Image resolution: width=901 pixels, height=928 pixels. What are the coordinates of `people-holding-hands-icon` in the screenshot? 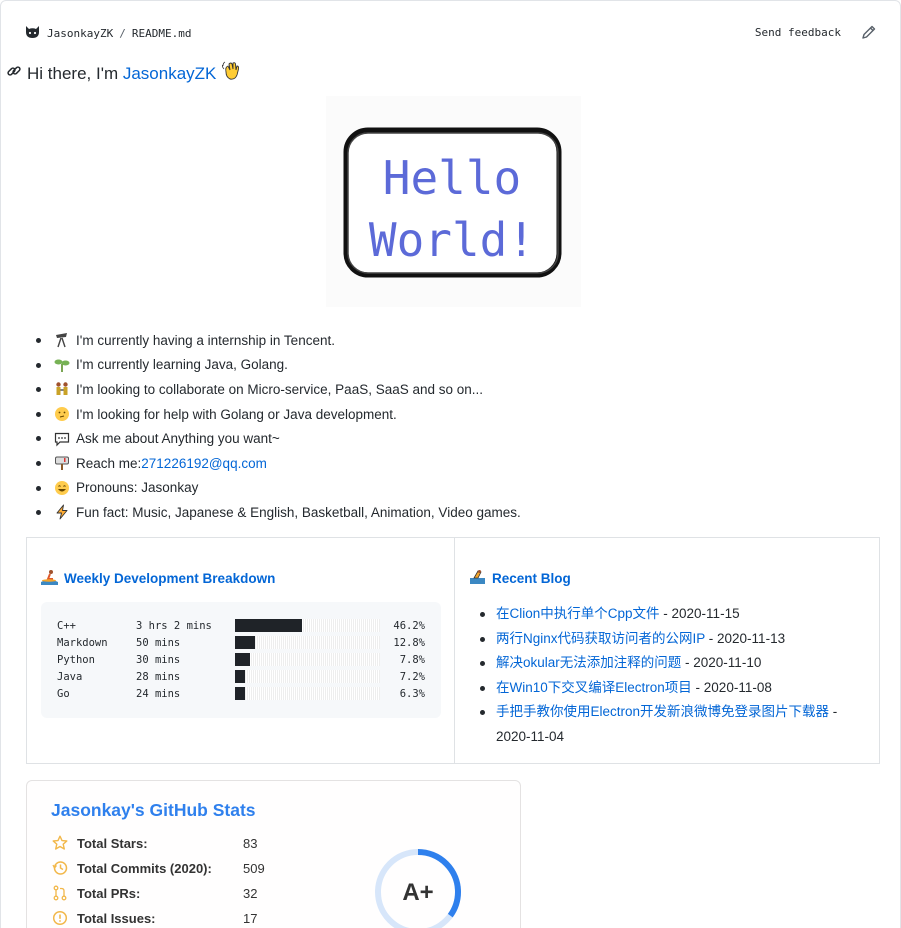 It's located at (62, 389).